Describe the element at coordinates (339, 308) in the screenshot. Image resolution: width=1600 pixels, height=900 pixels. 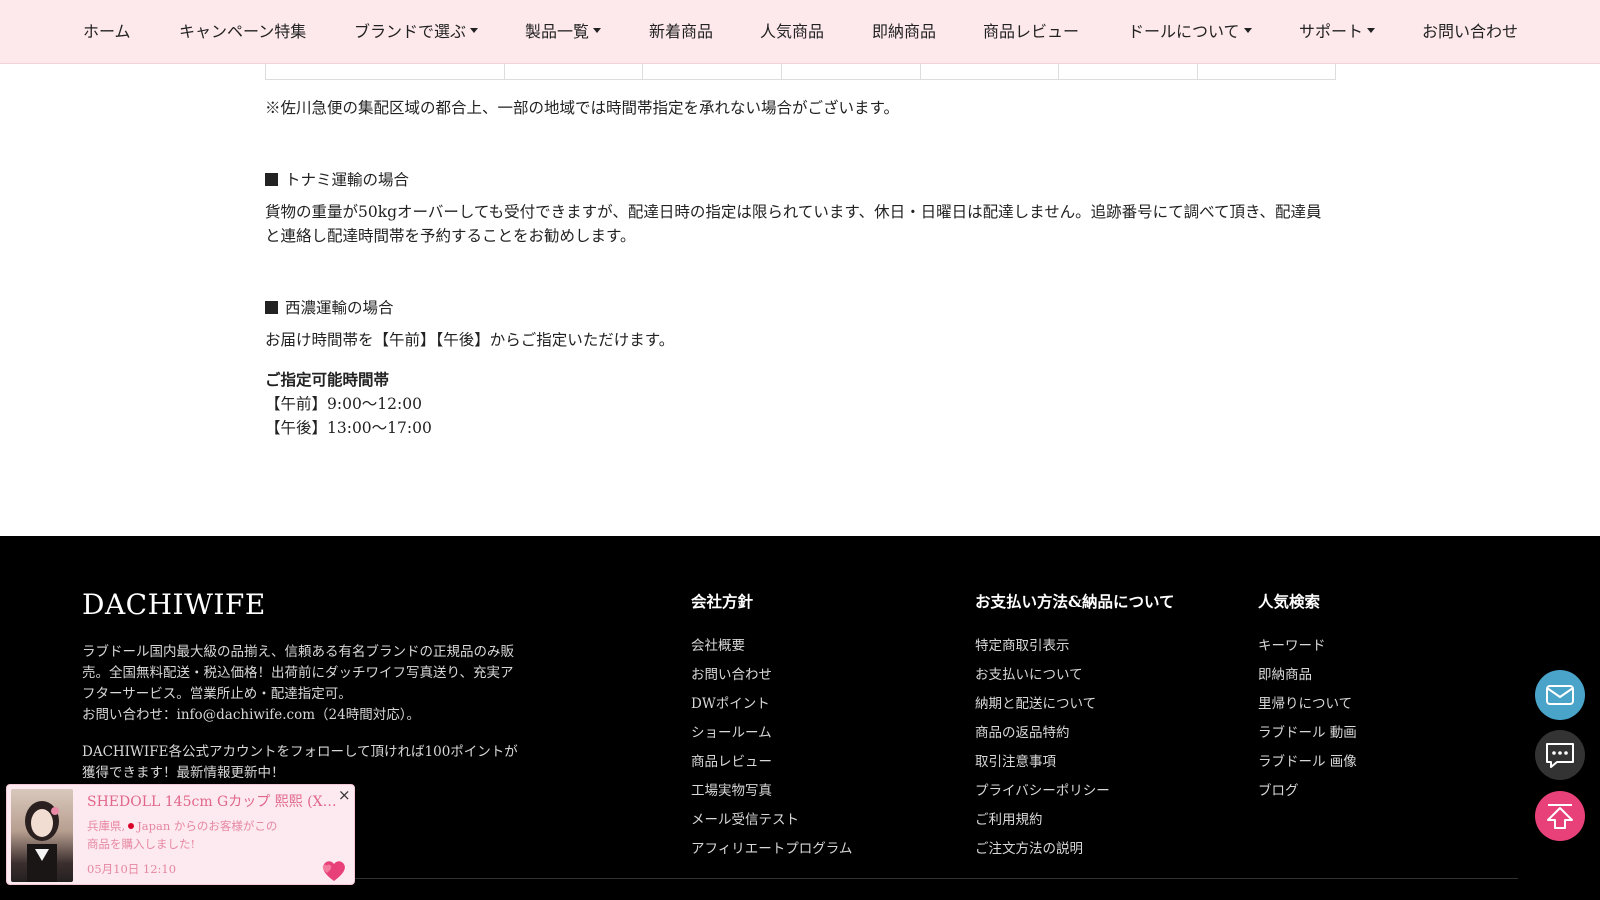
I see `heading-label: 西濃運輸の場合` at that location.